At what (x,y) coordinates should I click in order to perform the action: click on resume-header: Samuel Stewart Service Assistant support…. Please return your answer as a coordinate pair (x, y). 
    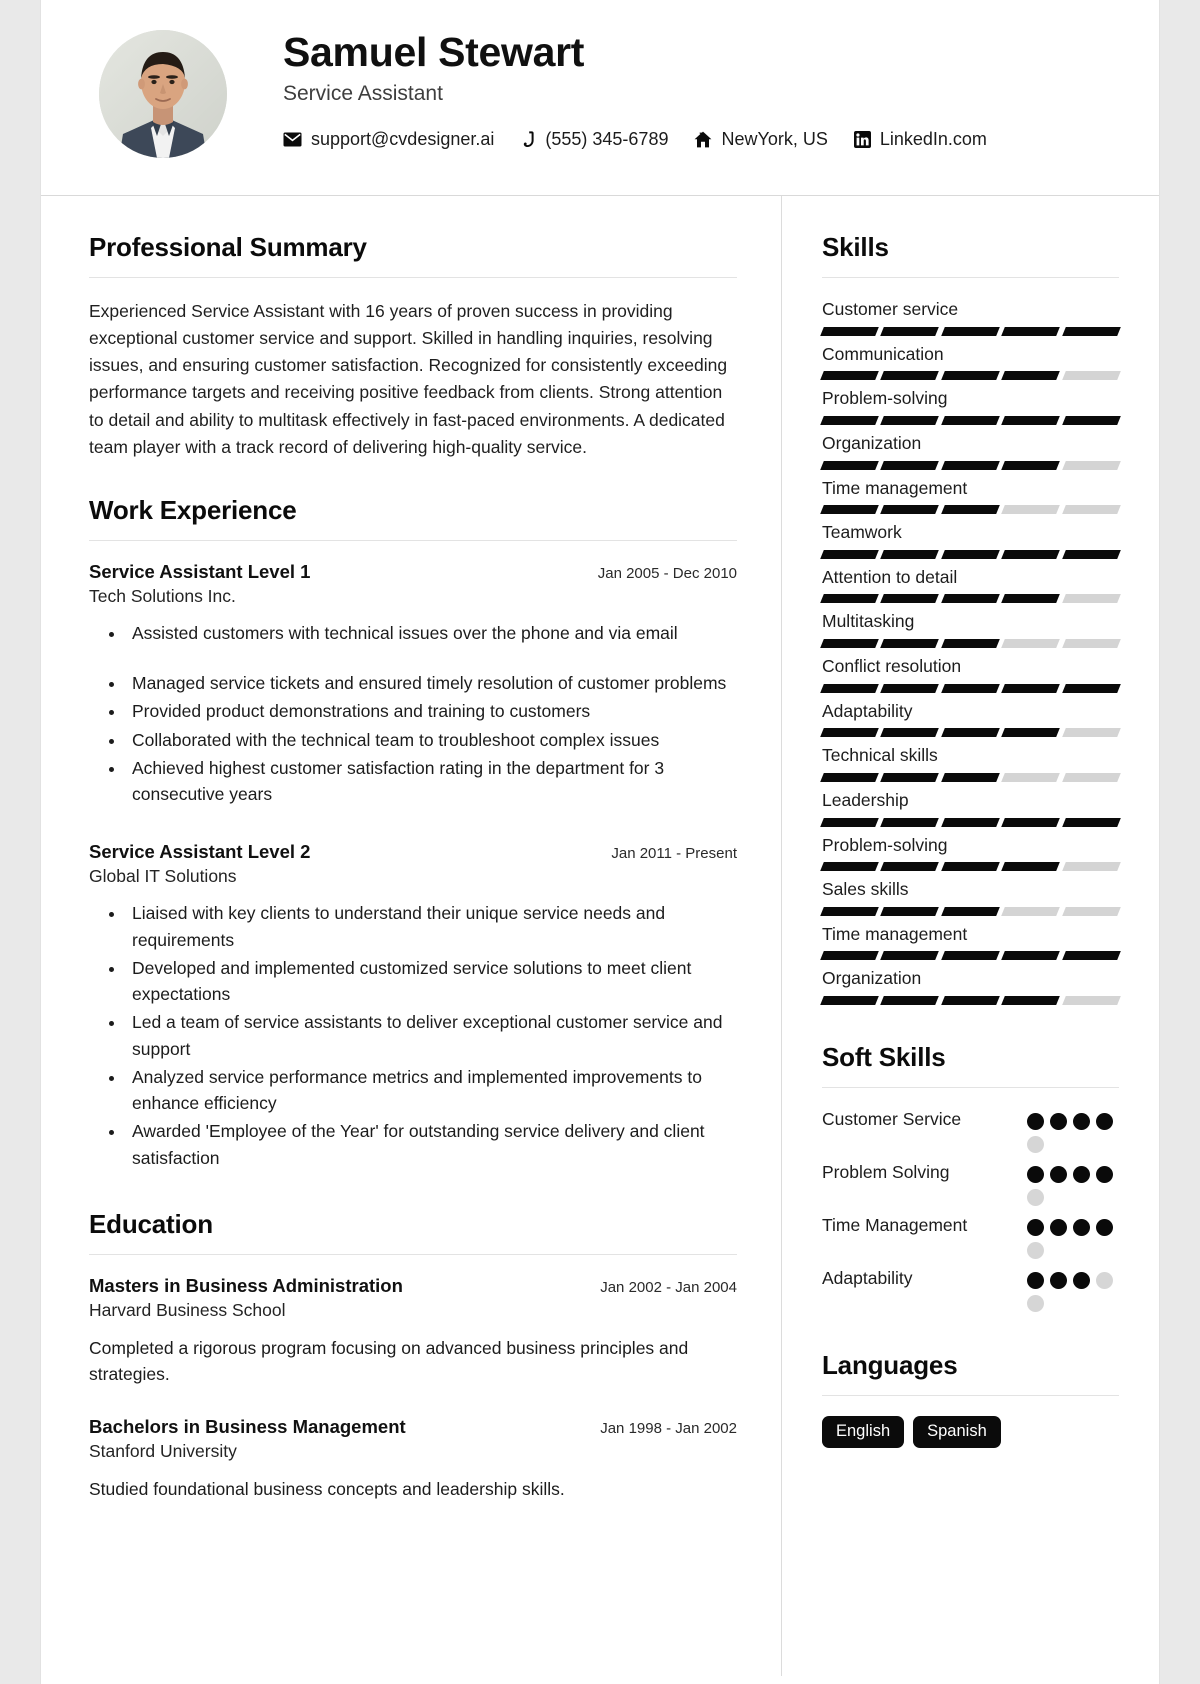
    Looking at the image, I should click on (600, 98).